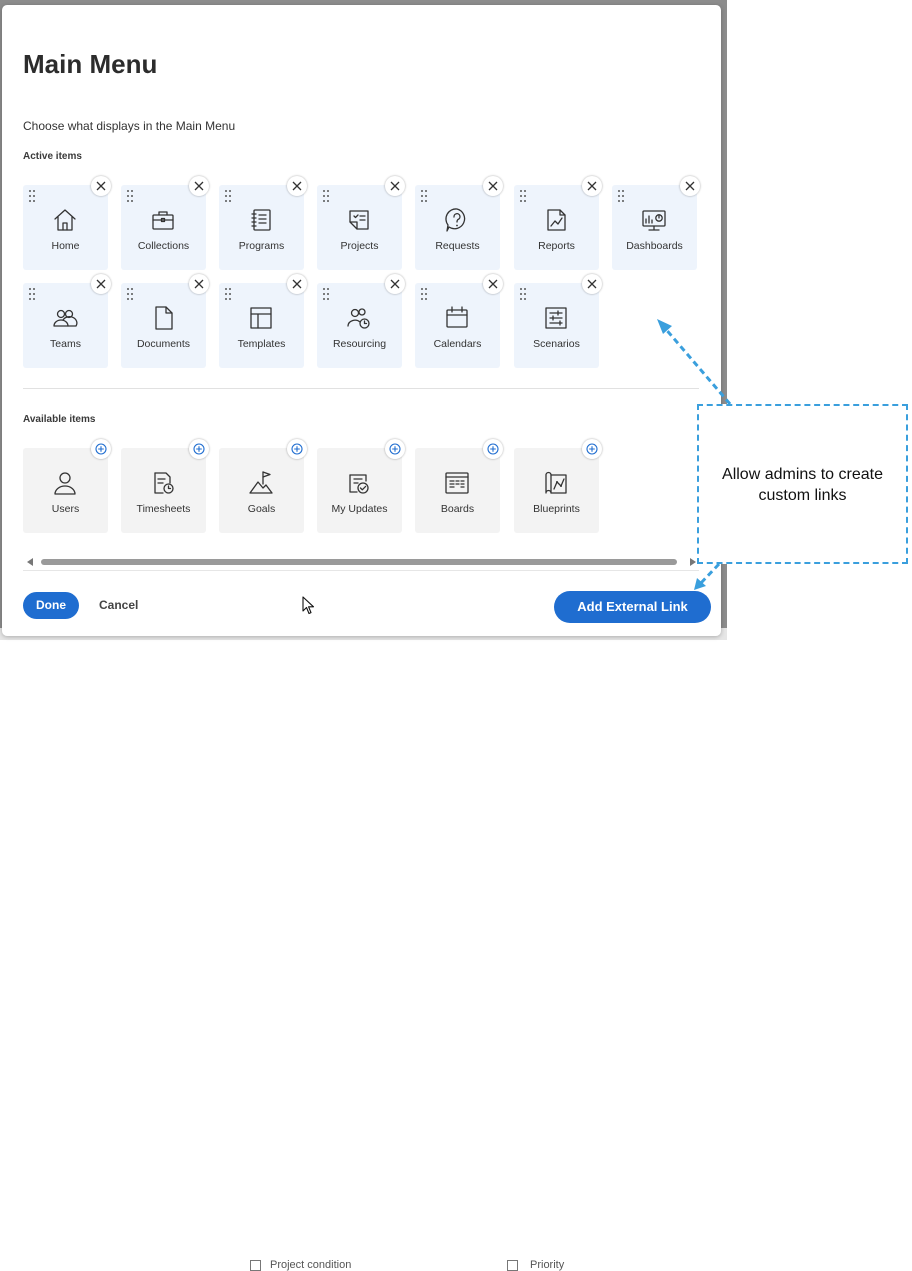 The width and height of the screenshot is (912, 1271). What do you see at coordinates (802, 495) in the screenshot?
I see `callout-line: custom links` at bounding box center [802, 495].